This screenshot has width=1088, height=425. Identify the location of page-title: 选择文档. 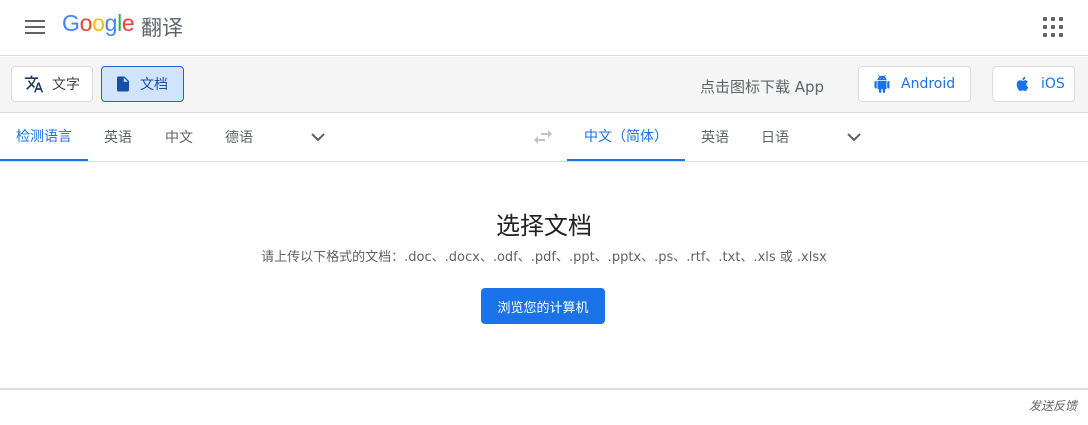
(544, 226).